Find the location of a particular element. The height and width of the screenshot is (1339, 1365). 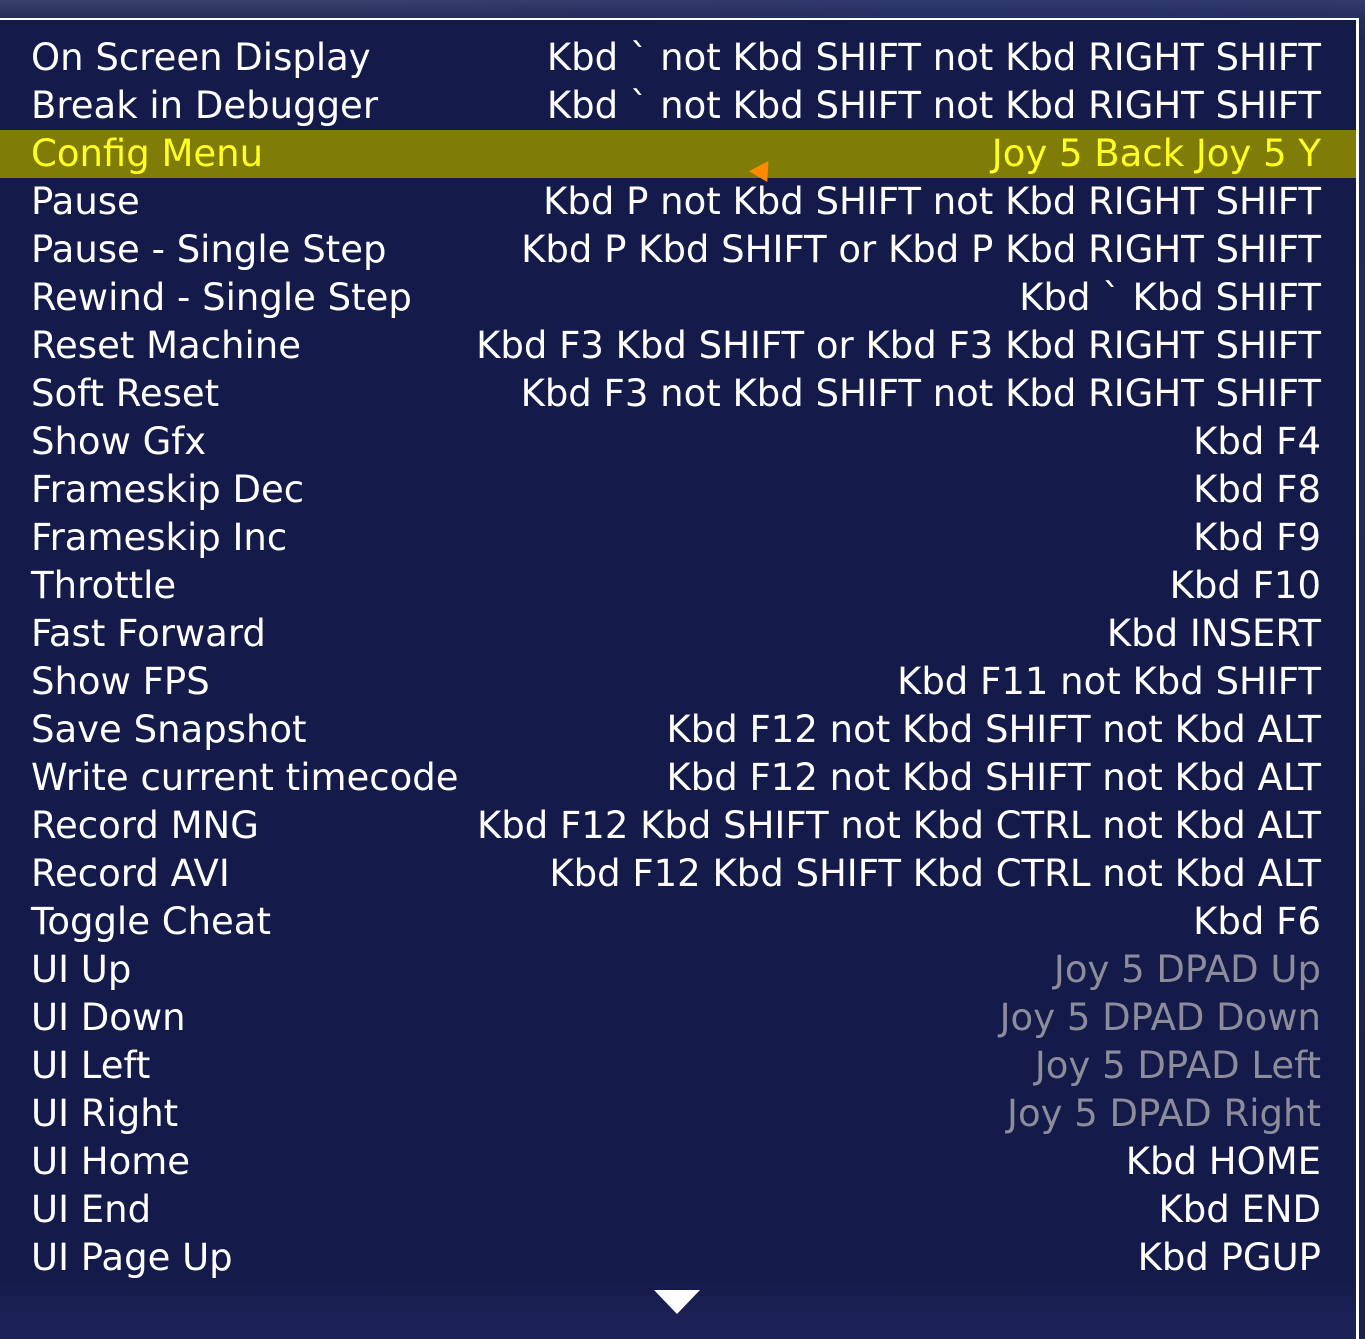

input-name: Soft Reset is located at coordinates (125, 393).